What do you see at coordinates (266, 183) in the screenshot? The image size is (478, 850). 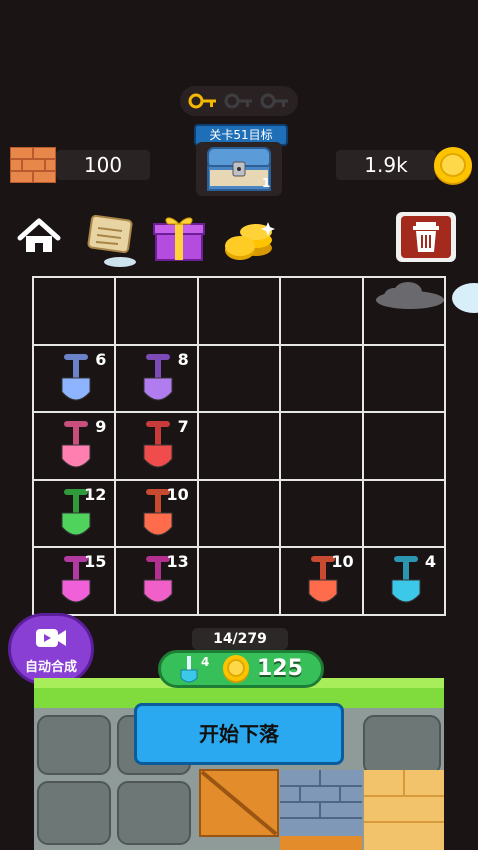 I see `chest-count: 1` at bounding box center [266, 183].